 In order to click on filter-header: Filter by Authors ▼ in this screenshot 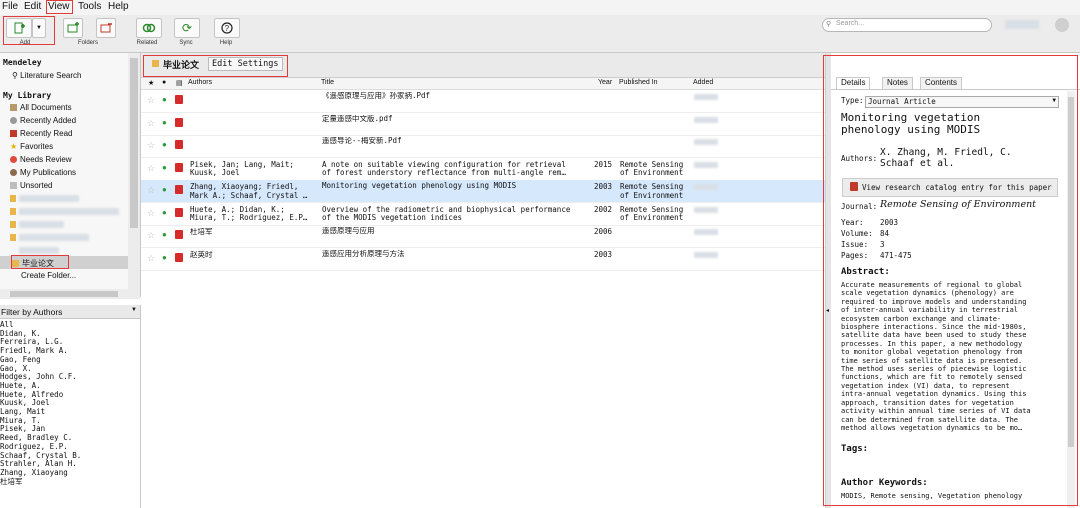, I will do `click(70, 312)`.